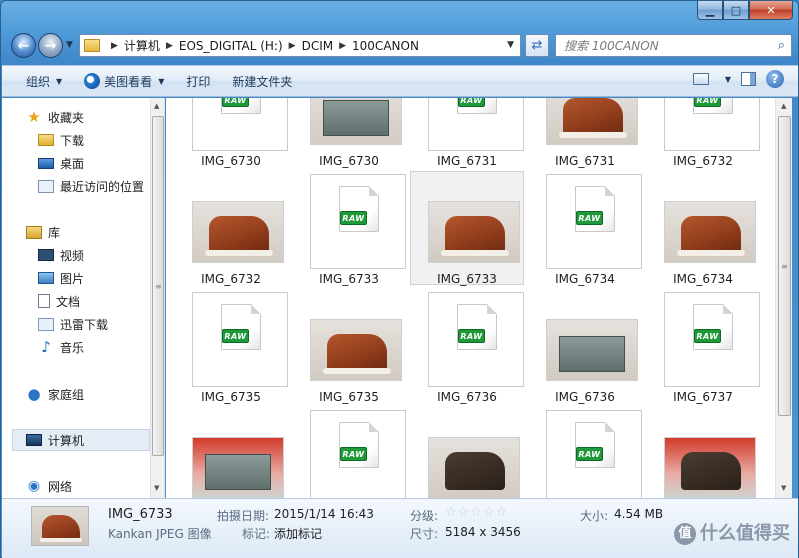 The height and width of the screenshot is (558, 799). I want to click on file-list-scrollbar: ▲ ≡ ▼, so click(783, 298).